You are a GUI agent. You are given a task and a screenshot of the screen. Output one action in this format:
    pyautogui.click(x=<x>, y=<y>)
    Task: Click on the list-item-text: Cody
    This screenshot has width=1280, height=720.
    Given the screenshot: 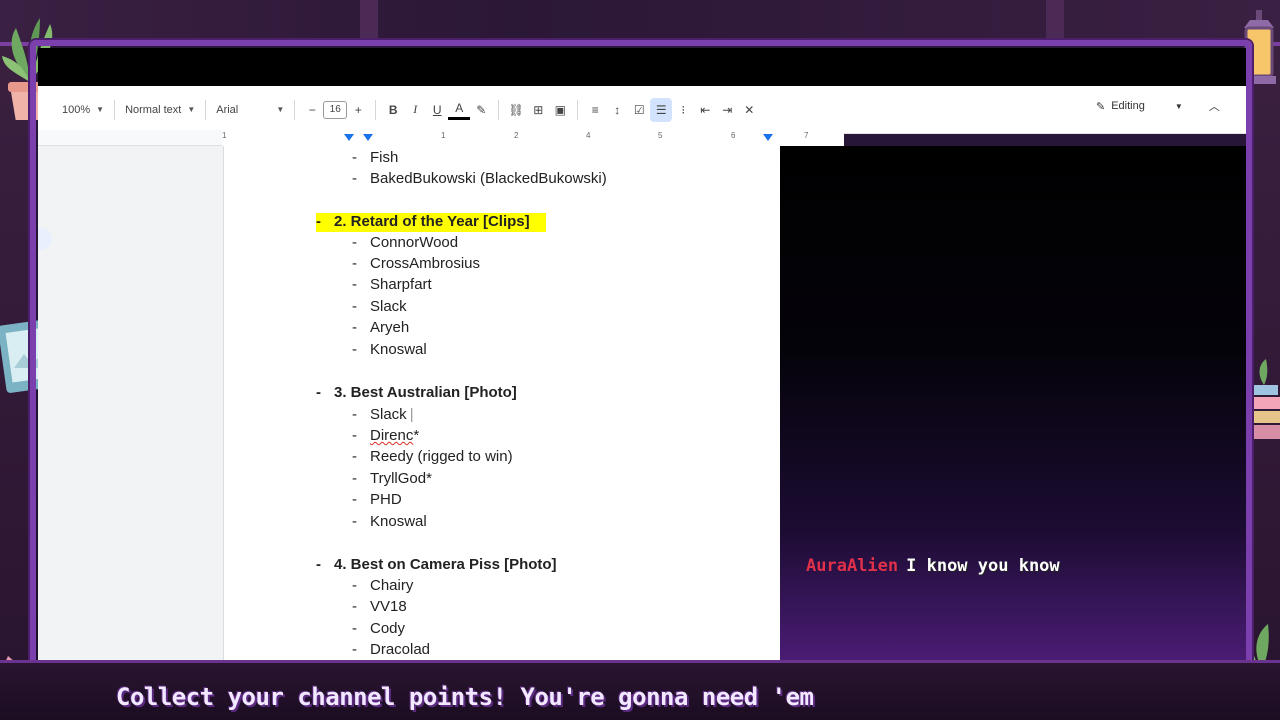 What is the action you would take?
    pyautogui.click(x=388, y=628)
    